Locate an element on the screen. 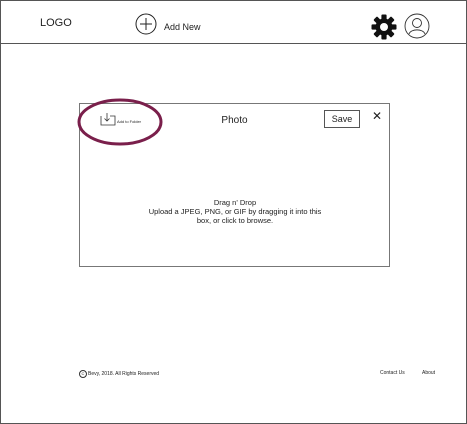  about-link: About is located at coordinates (428, 373).